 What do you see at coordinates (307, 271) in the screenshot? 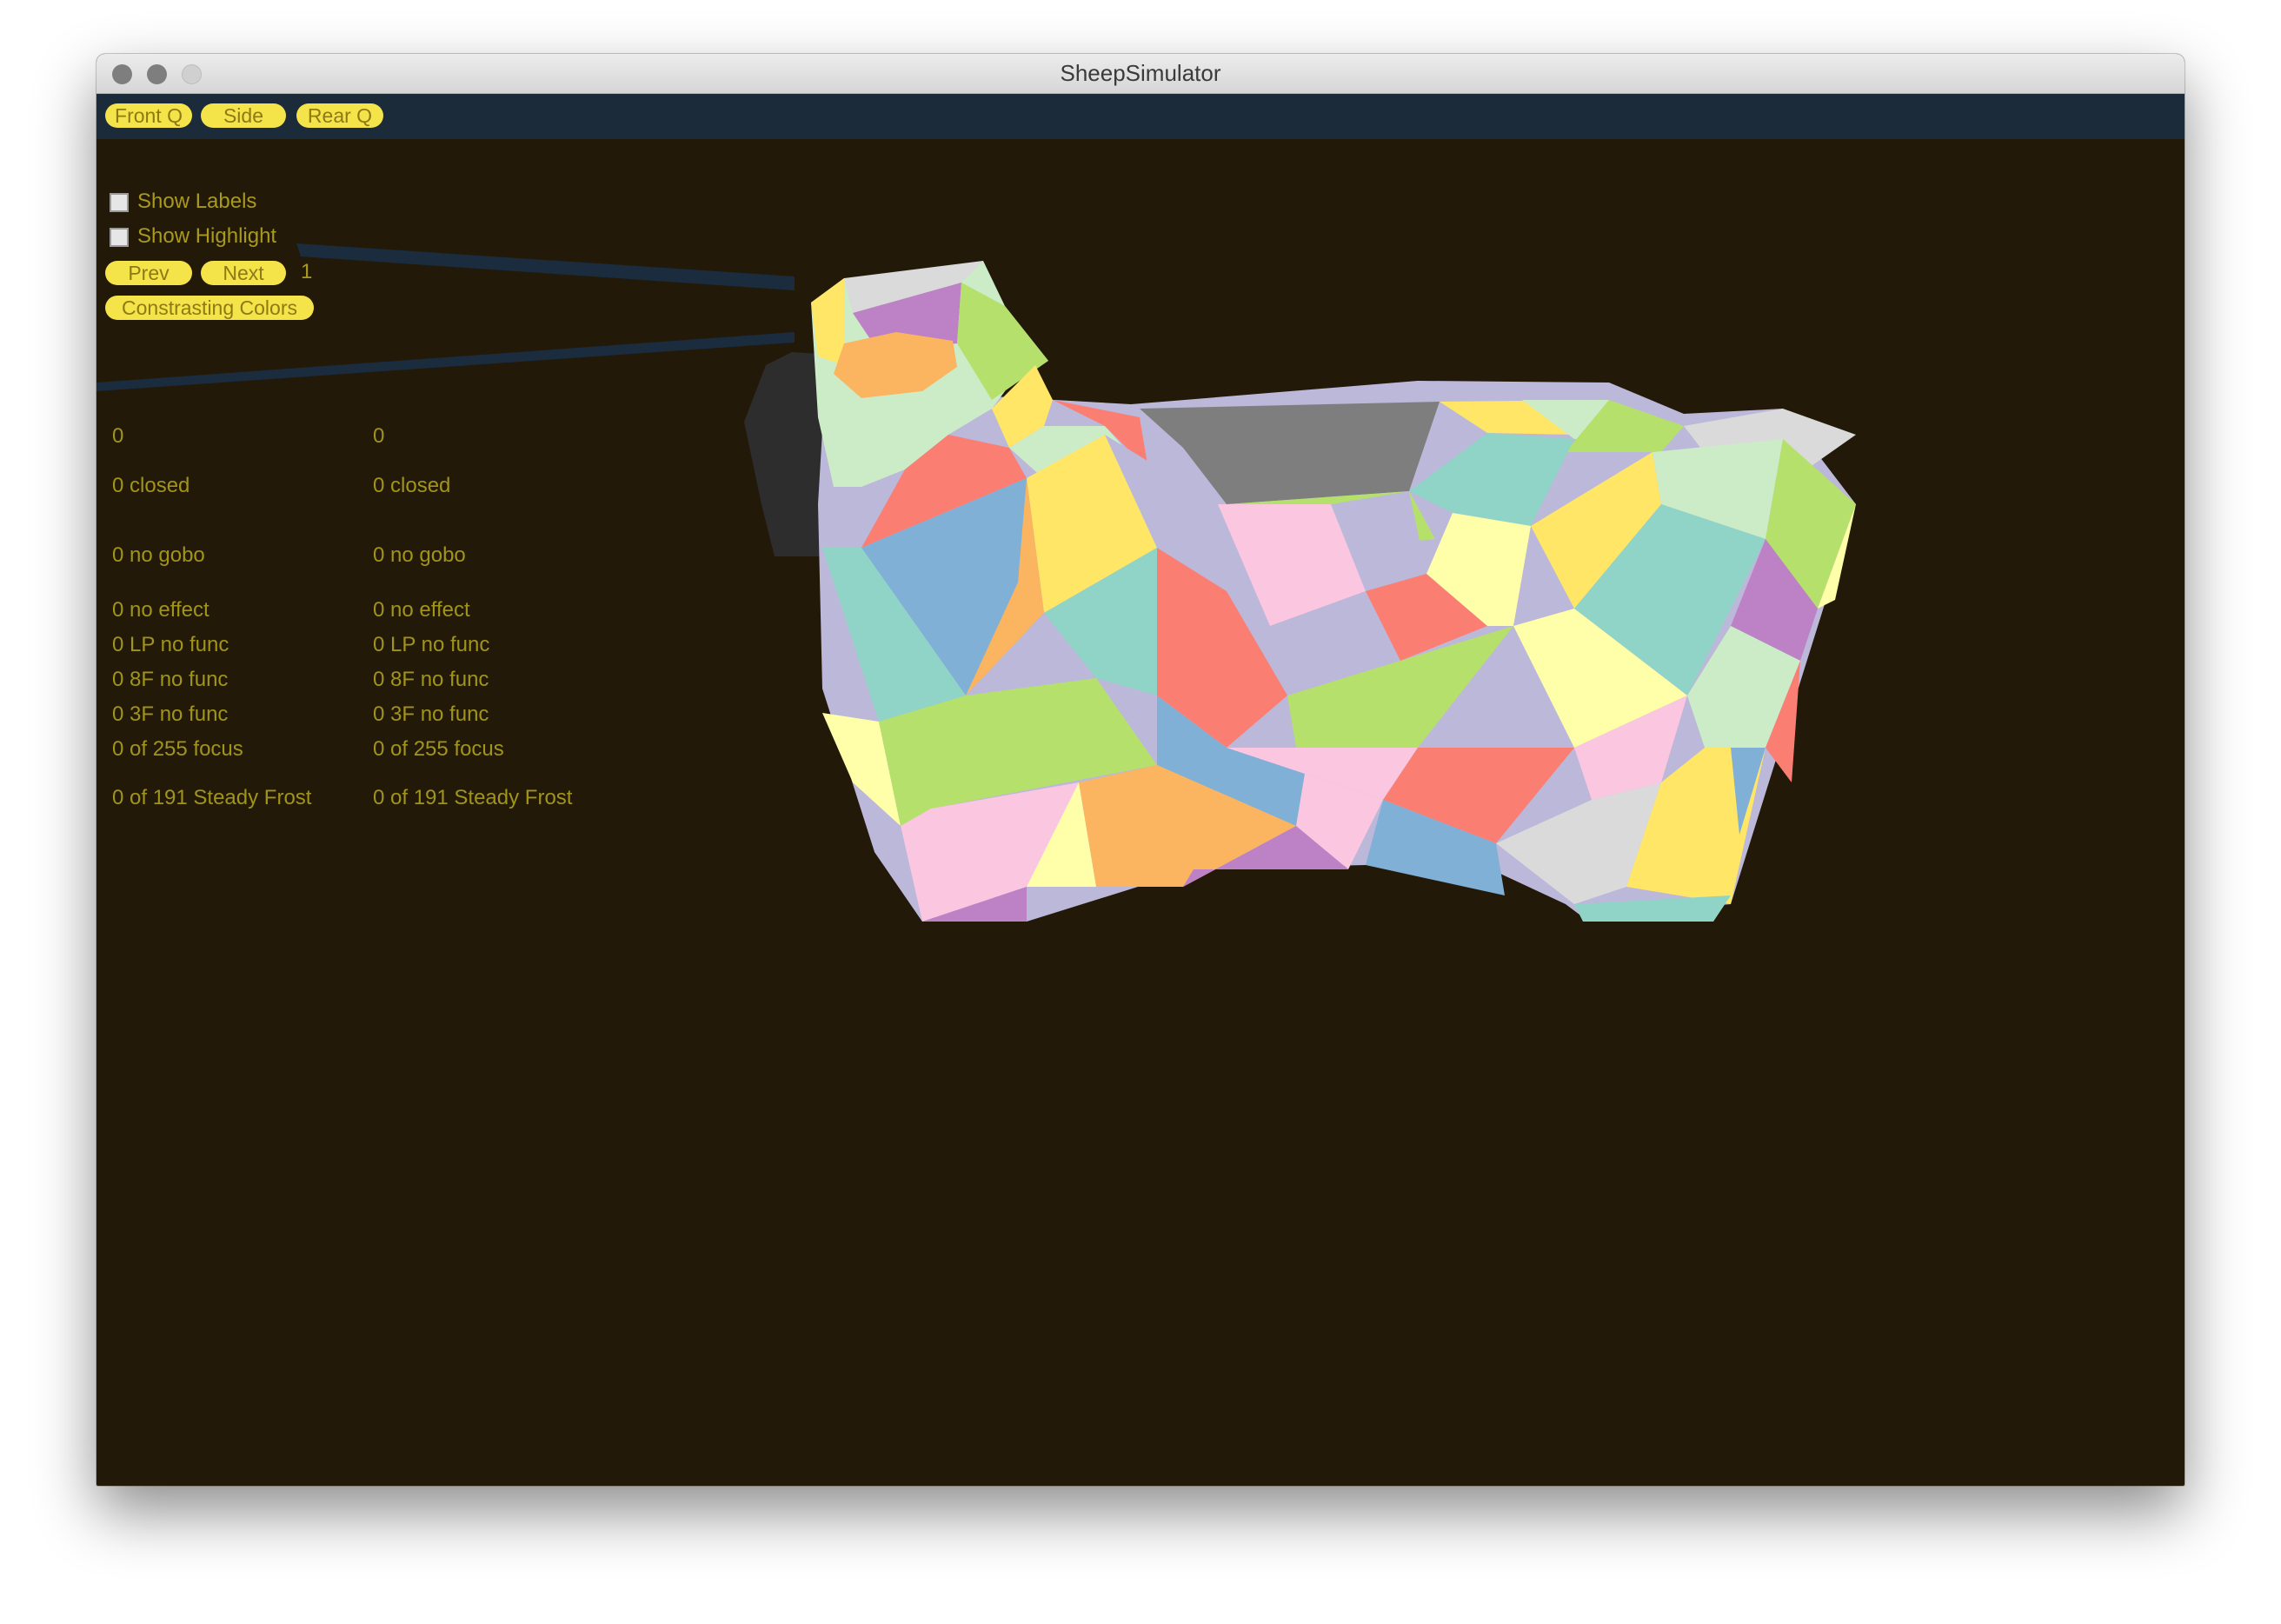
I see `page-number: 1` at bounding box center [307, 271].